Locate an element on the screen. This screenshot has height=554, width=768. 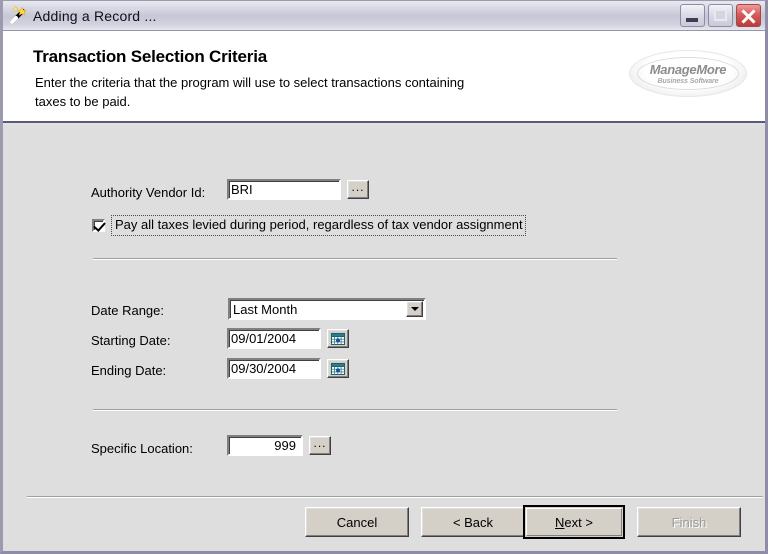
chevron-down-icon is located at coordinates (414, 309).